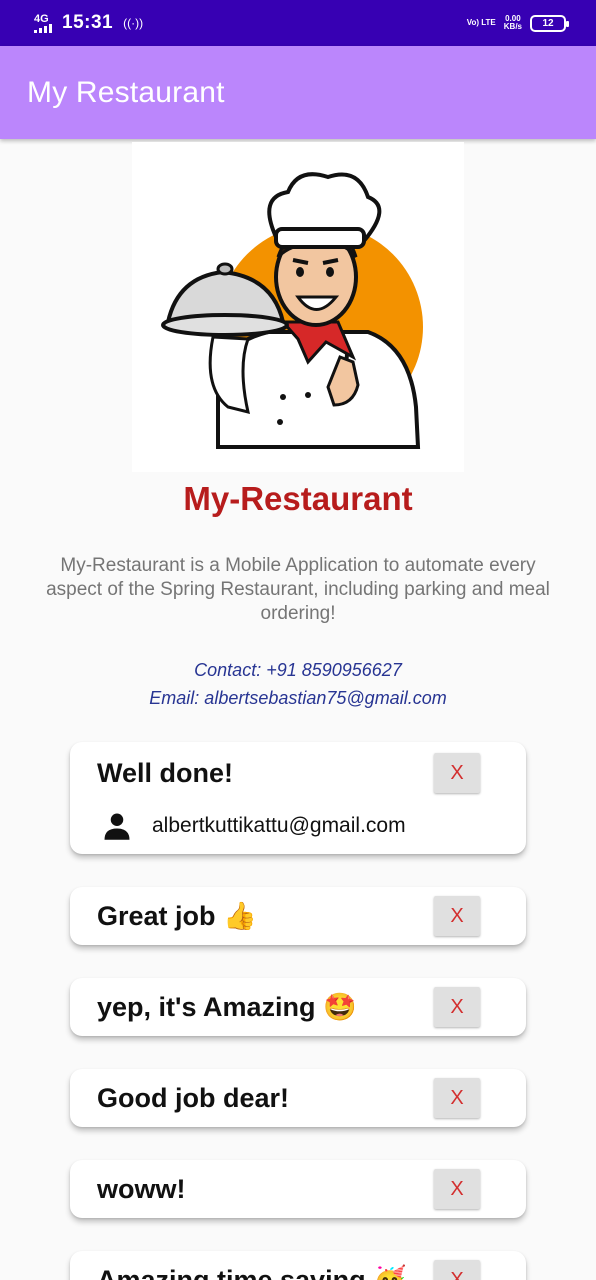  I want to click on review-text: Great job 👍, so click(177, 916).